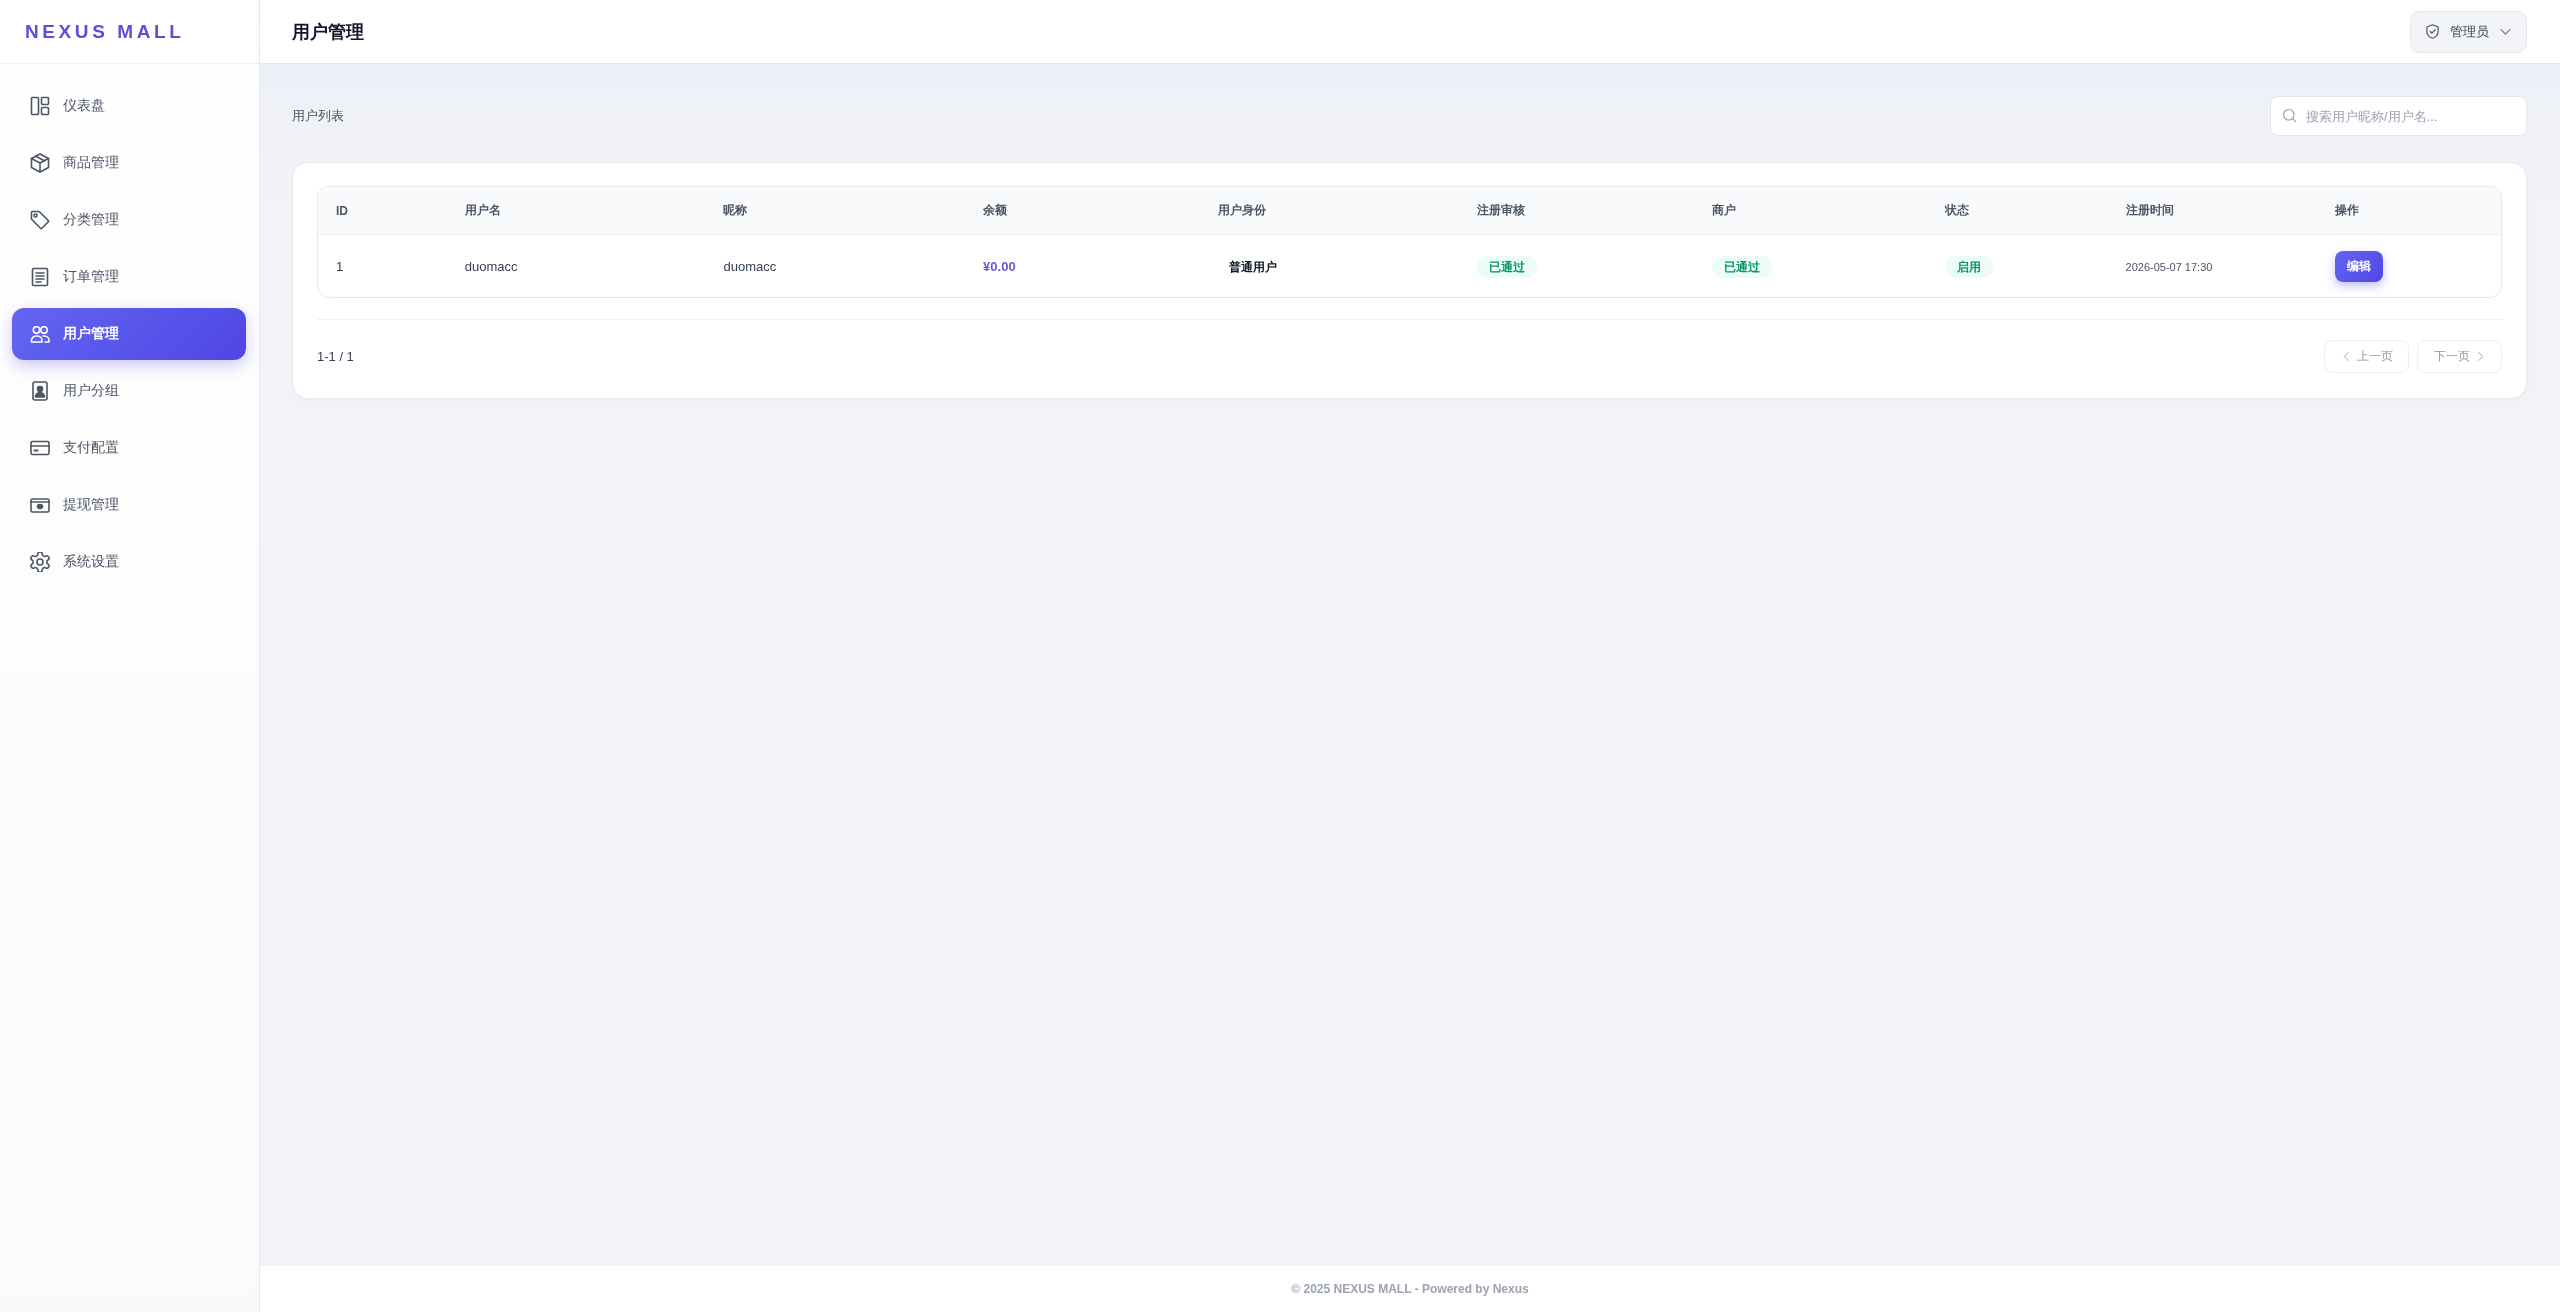 Image resolution: width=2560 pixels, height=1312 pixels. Describe the element at coordinates (40, 163) in the screenshot. I see `box-icon` at that location.